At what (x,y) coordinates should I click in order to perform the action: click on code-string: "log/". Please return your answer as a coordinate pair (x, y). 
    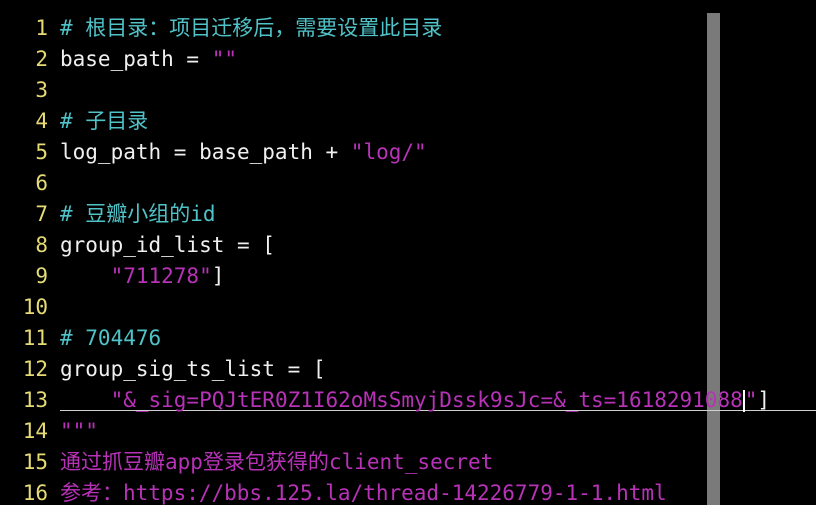
    Looking at the image, I should click on (388, 152).